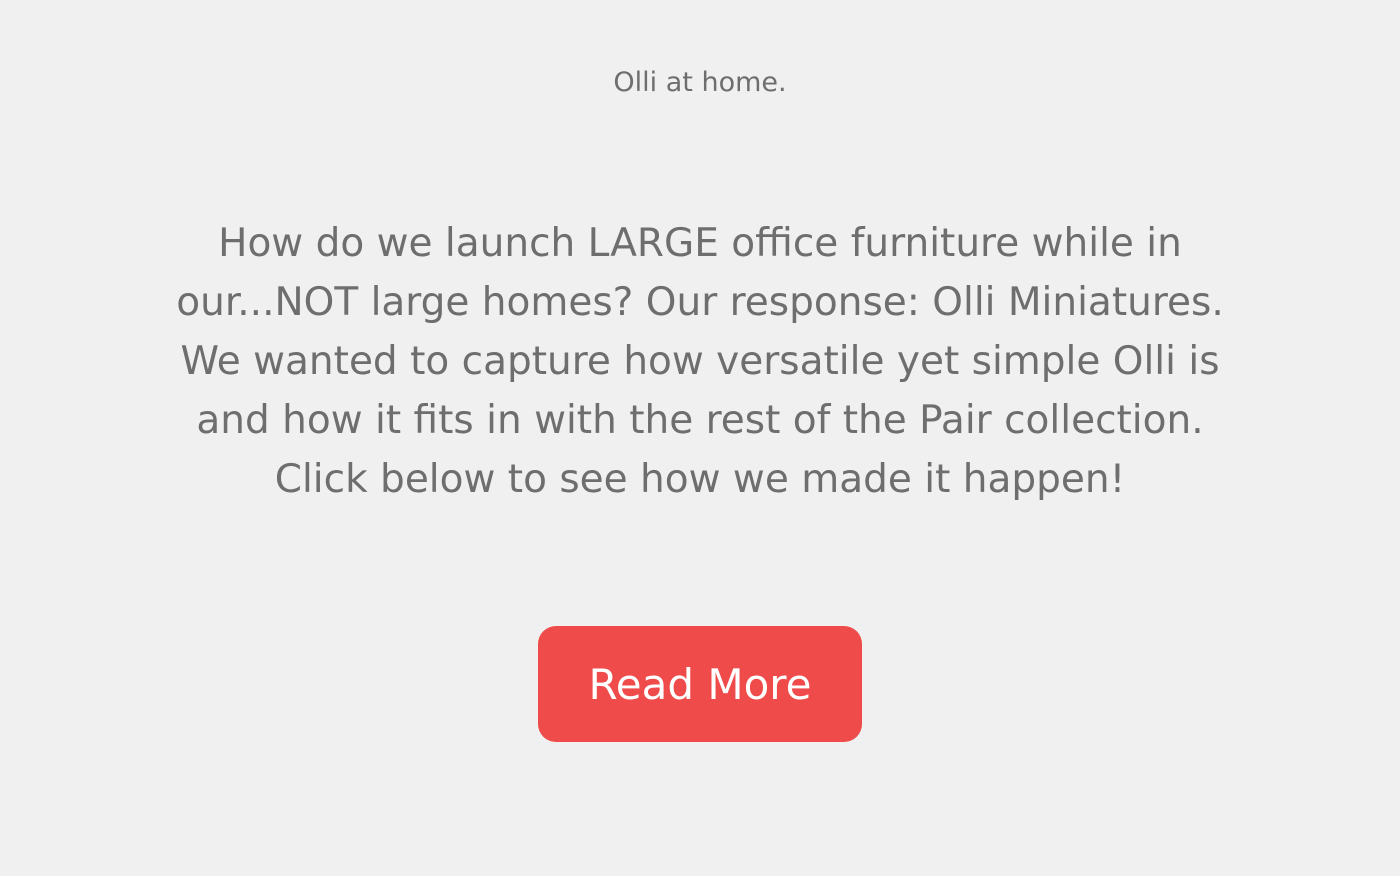 The height and width of the screenshot is (876, 1400). I want to click on read-more-button: Read More, so click(700, 684).